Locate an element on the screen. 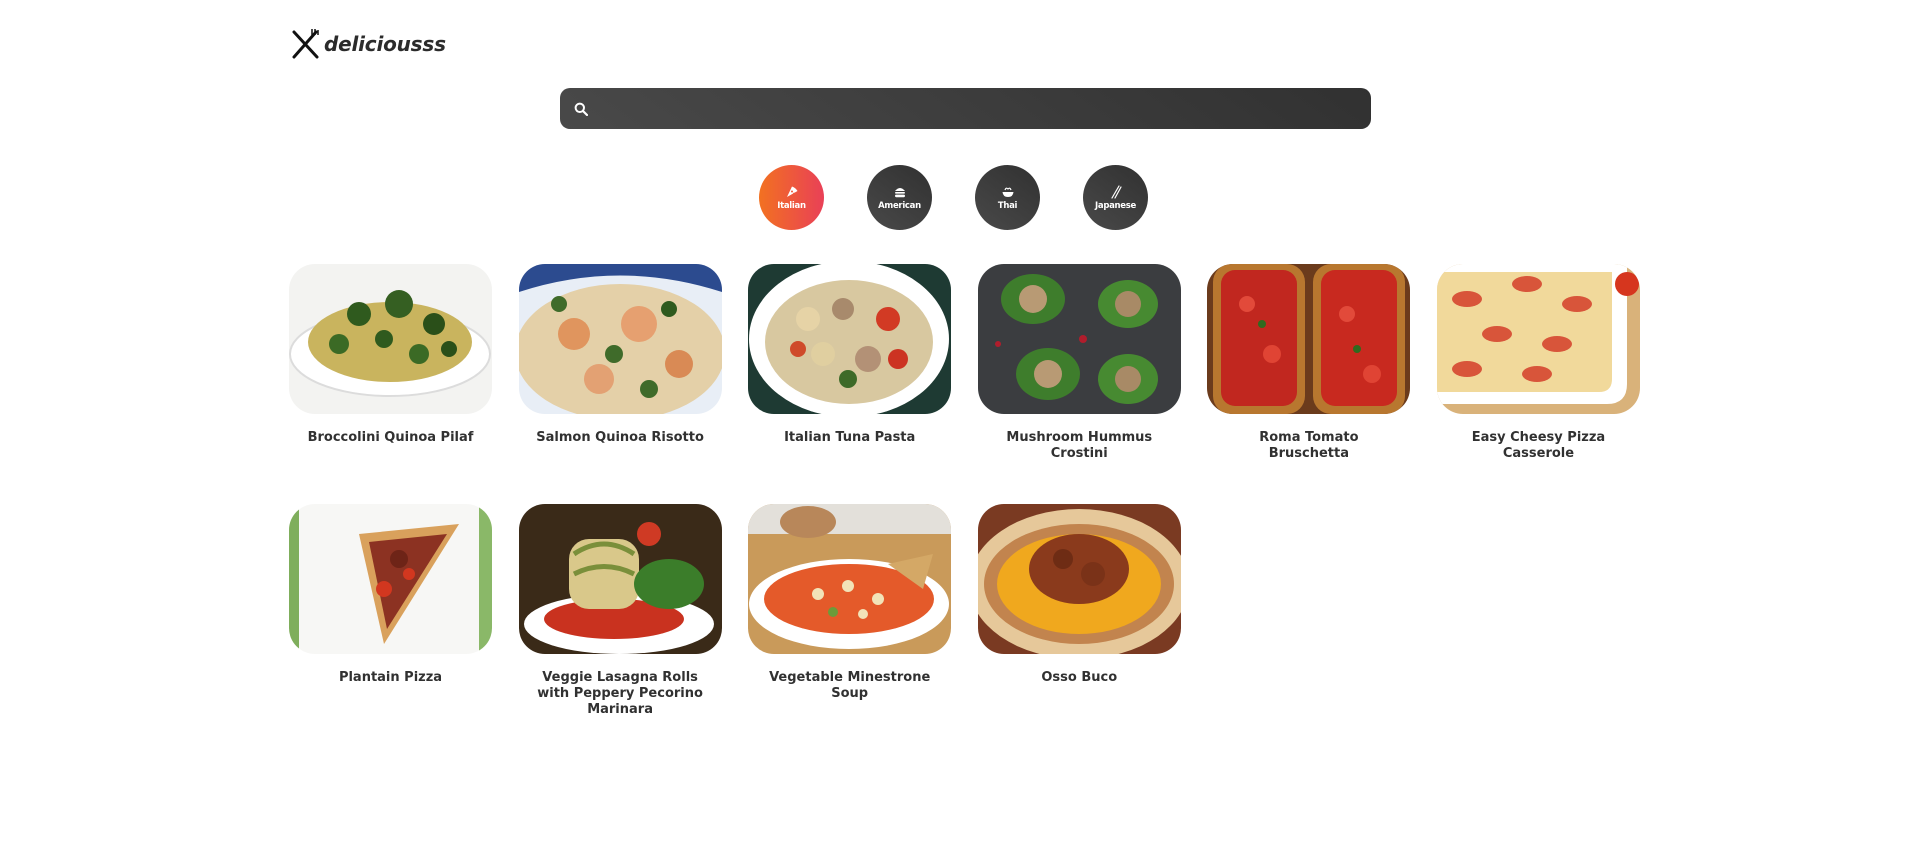  recipe-card: Italian Tuna Pasta is located at coordinates (850, 375).